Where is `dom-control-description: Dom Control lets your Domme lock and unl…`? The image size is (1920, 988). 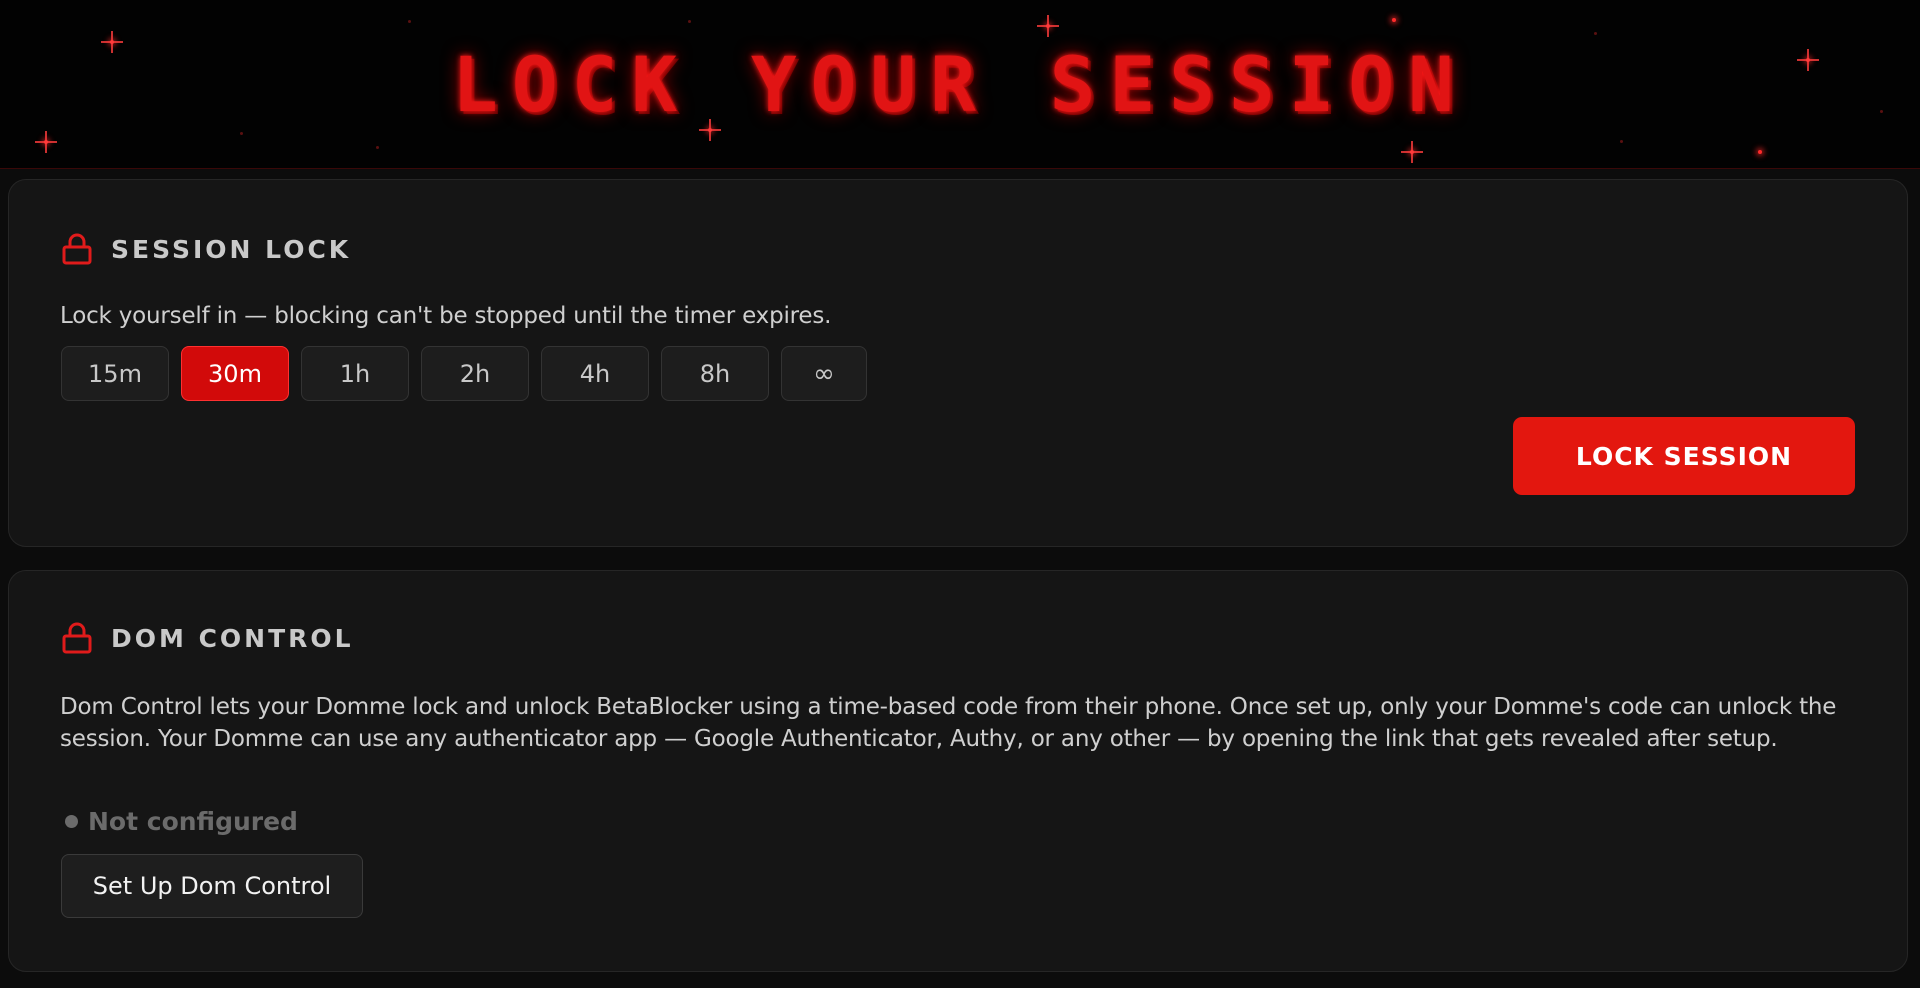
dom-control-description: Dom Control lets your Domme lock and unl… is located at coordinates (948, 723).